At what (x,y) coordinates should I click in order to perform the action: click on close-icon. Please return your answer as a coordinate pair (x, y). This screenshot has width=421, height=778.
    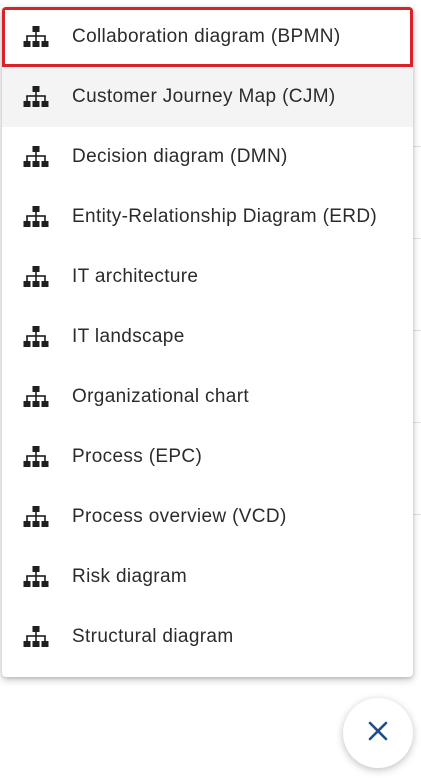
    Looking at the image, I should click on (378, 733).